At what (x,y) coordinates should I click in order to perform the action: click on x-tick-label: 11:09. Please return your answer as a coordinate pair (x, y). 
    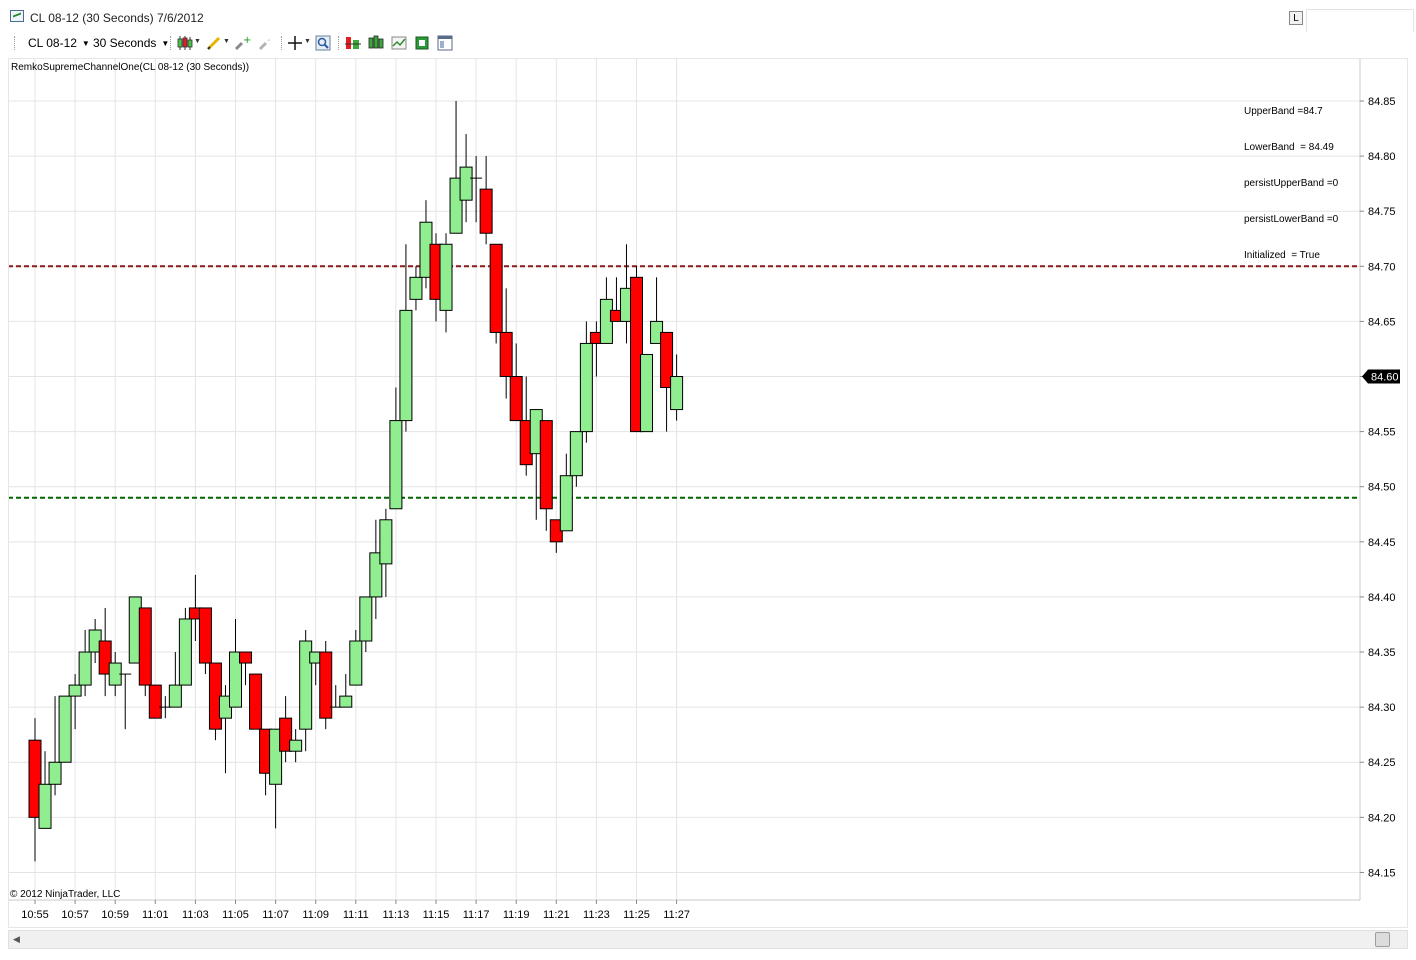
    Looking at the image, I should click on (315, 915).